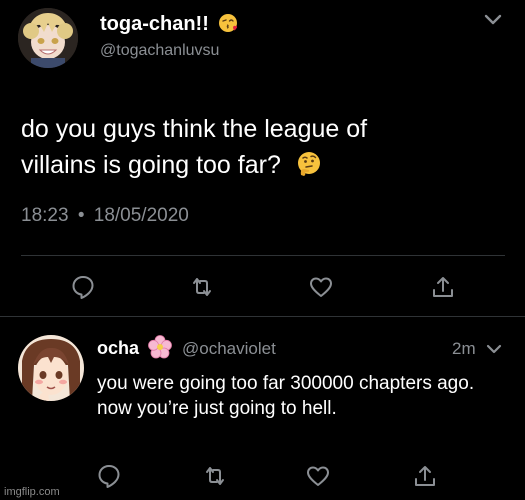 The image size is (525, 500). I want to click on watermark: imgflip.com, so click(32, 492).